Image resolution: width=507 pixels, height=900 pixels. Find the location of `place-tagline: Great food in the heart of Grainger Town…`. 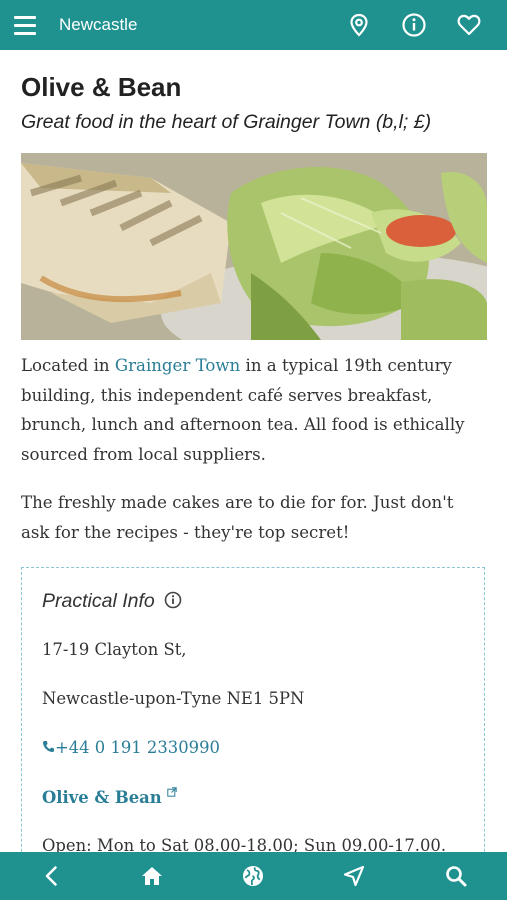

place-tagline: Great food in the heart of Grainger Town… is located at coordinates (226, 122).